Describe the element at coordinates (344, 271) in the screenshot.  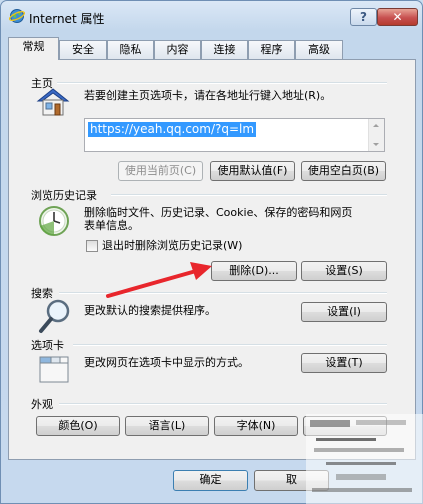
I see `history-settings-button: 设置(S)` at that location.